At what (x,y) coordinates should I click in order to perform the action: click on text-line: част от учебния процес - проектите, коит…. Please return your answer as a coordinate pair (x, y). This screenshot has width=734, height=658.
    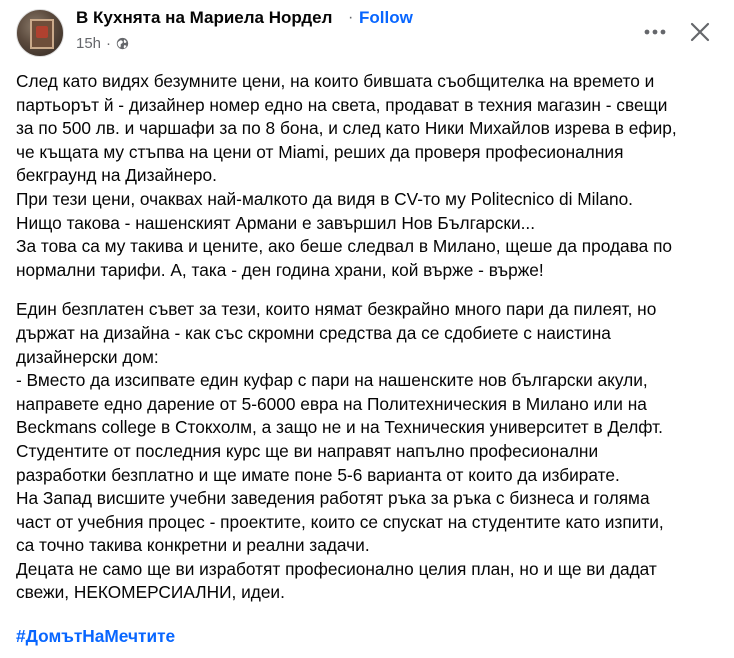
    Looking at the image, I should click on (340, 521).